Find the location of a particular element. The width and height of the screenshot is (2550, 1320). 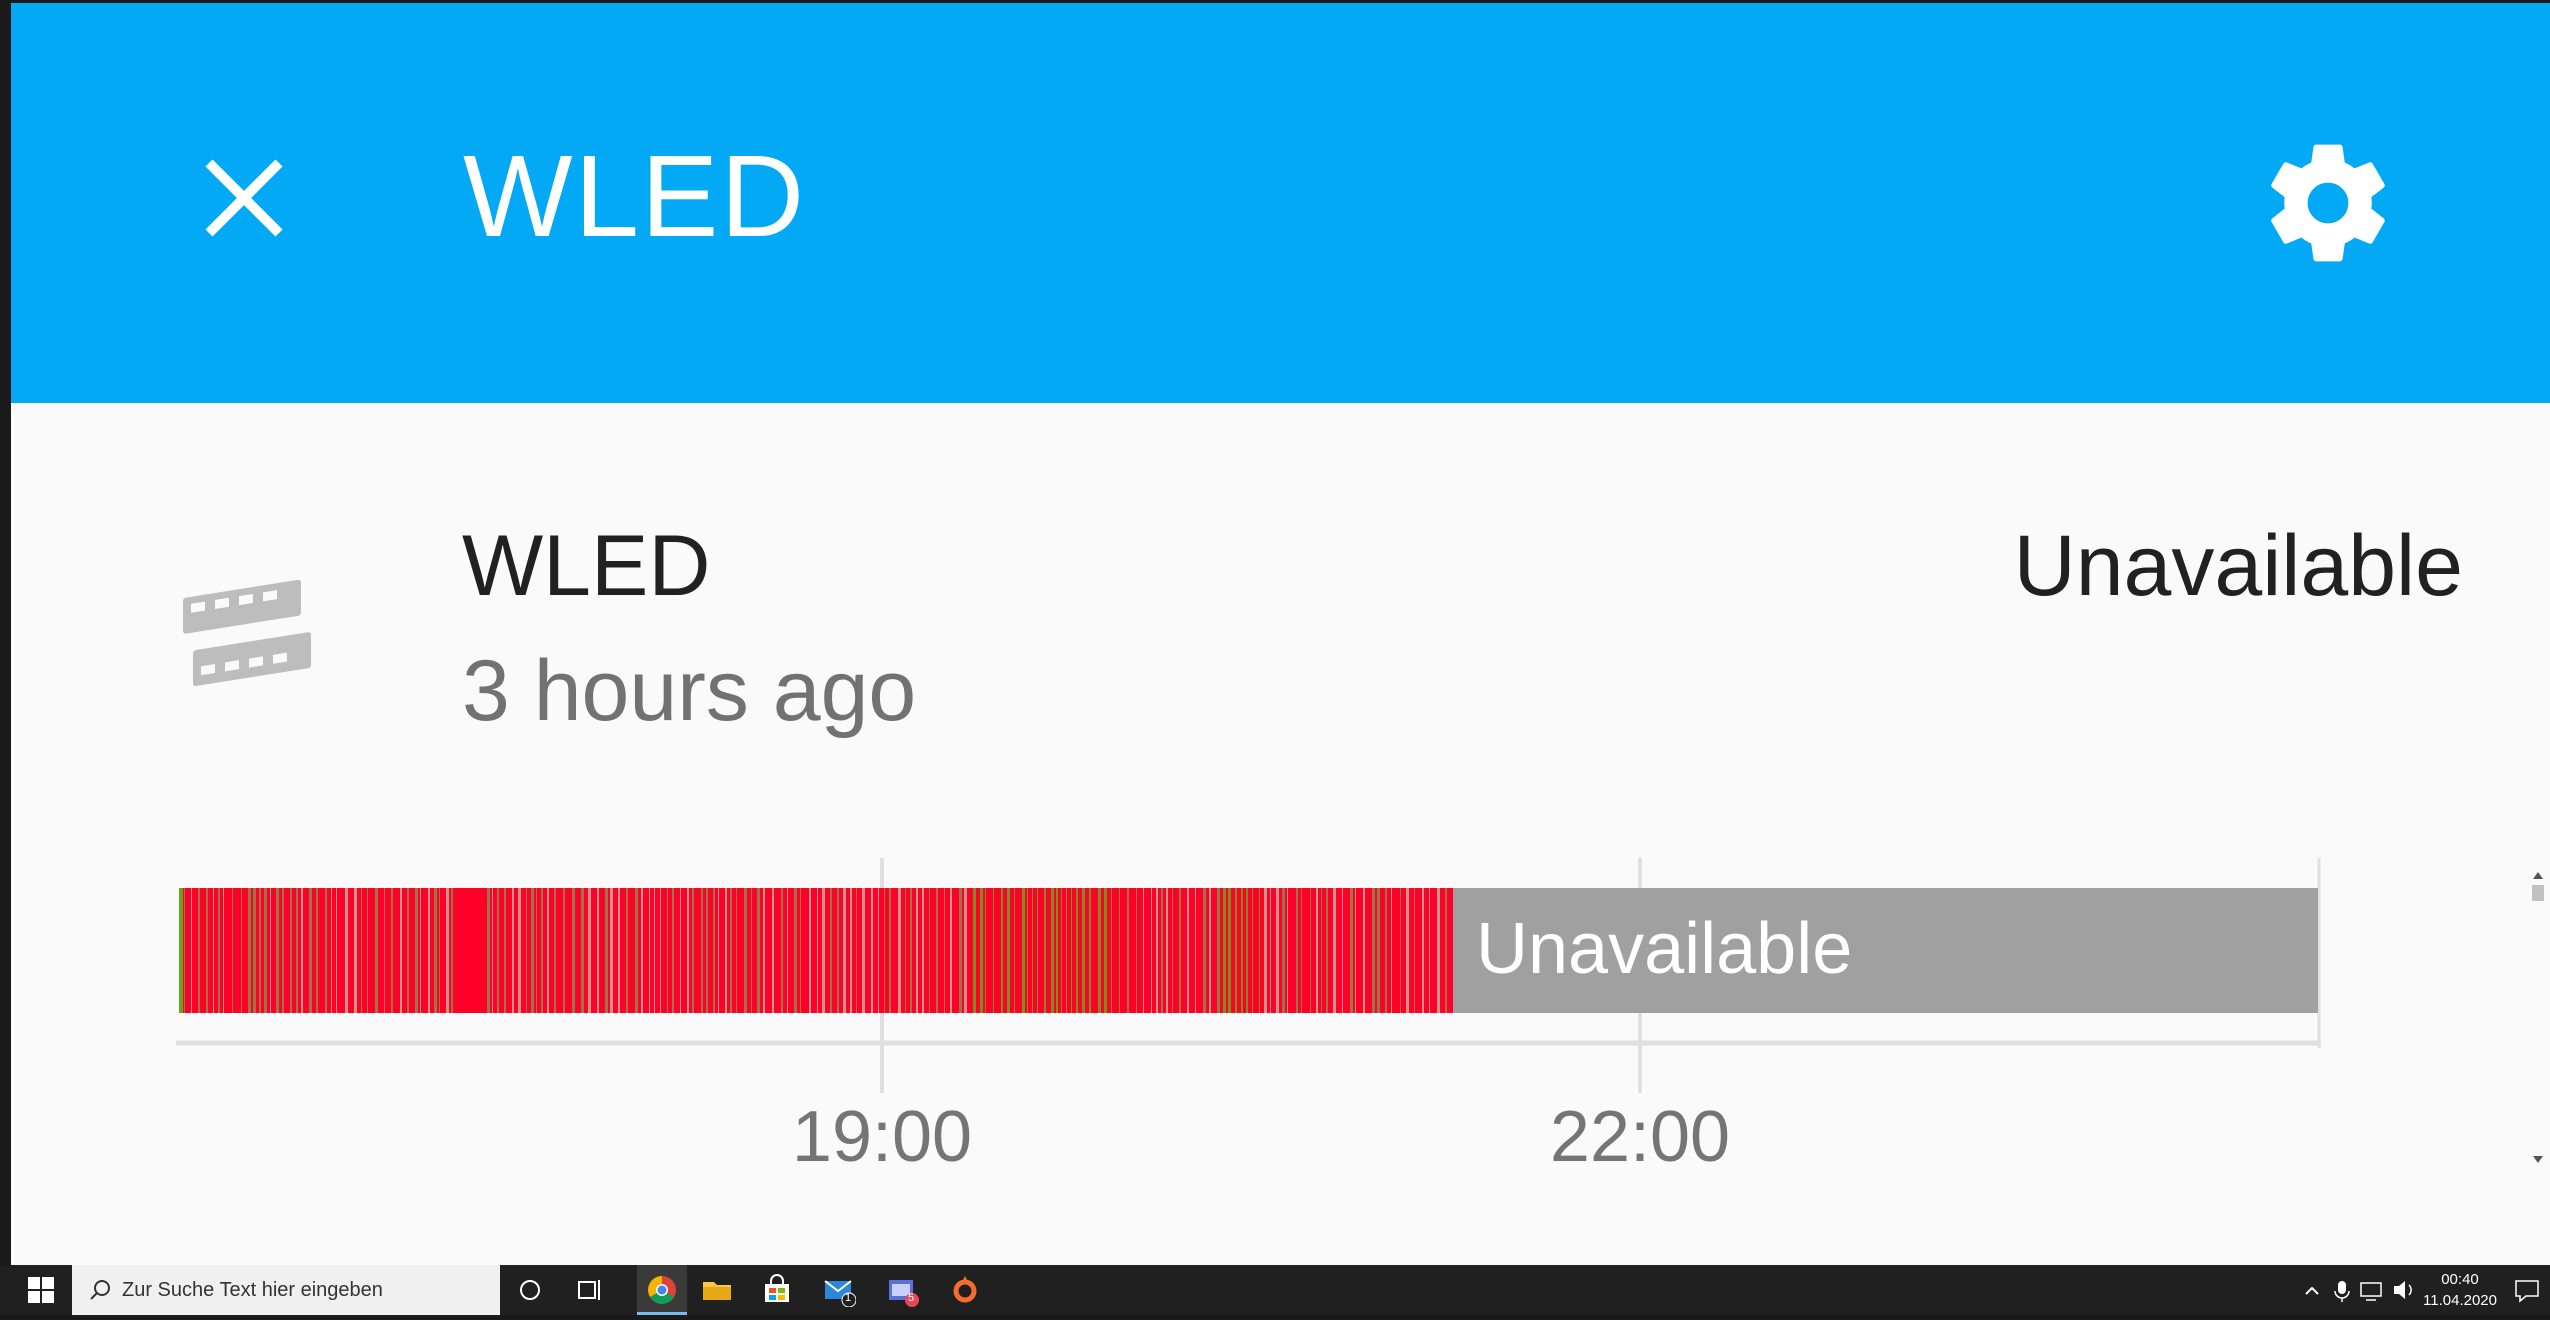

taskbar-mail: 1 is located at coordinates (839, 1290).